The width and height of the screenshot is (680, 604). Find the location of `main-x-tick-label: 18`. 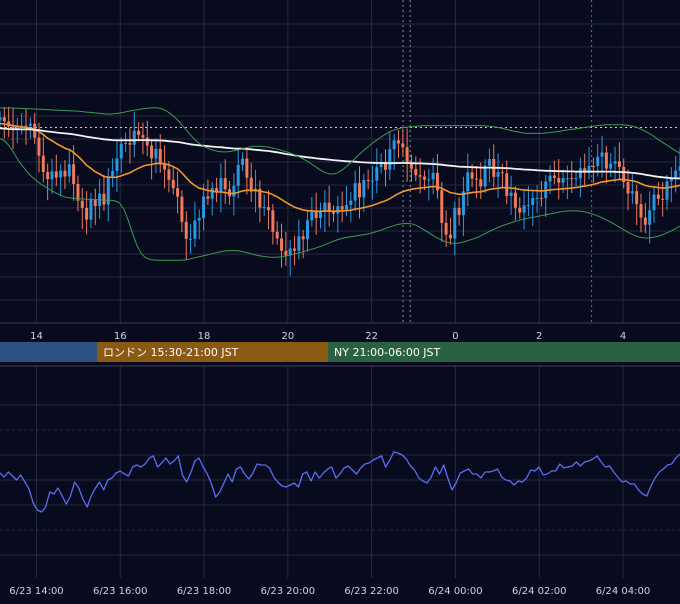

main-x-tick-label: 18 is located at coordinates (204, 336).